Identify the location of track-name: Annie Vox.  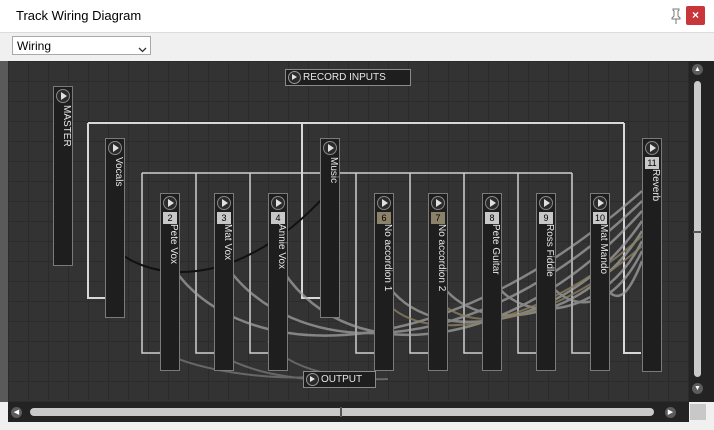
(281, 247).